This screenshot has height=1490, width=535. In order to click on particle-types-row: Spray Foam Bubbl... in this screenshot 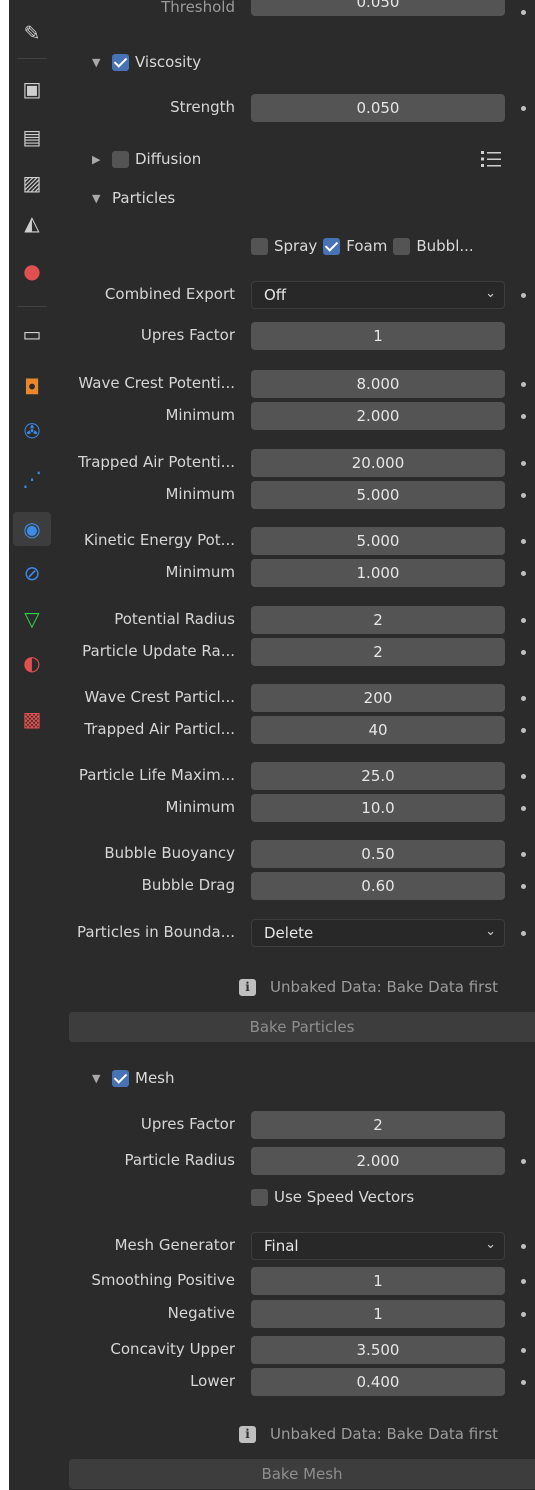, I will do `click(362, 246)`.